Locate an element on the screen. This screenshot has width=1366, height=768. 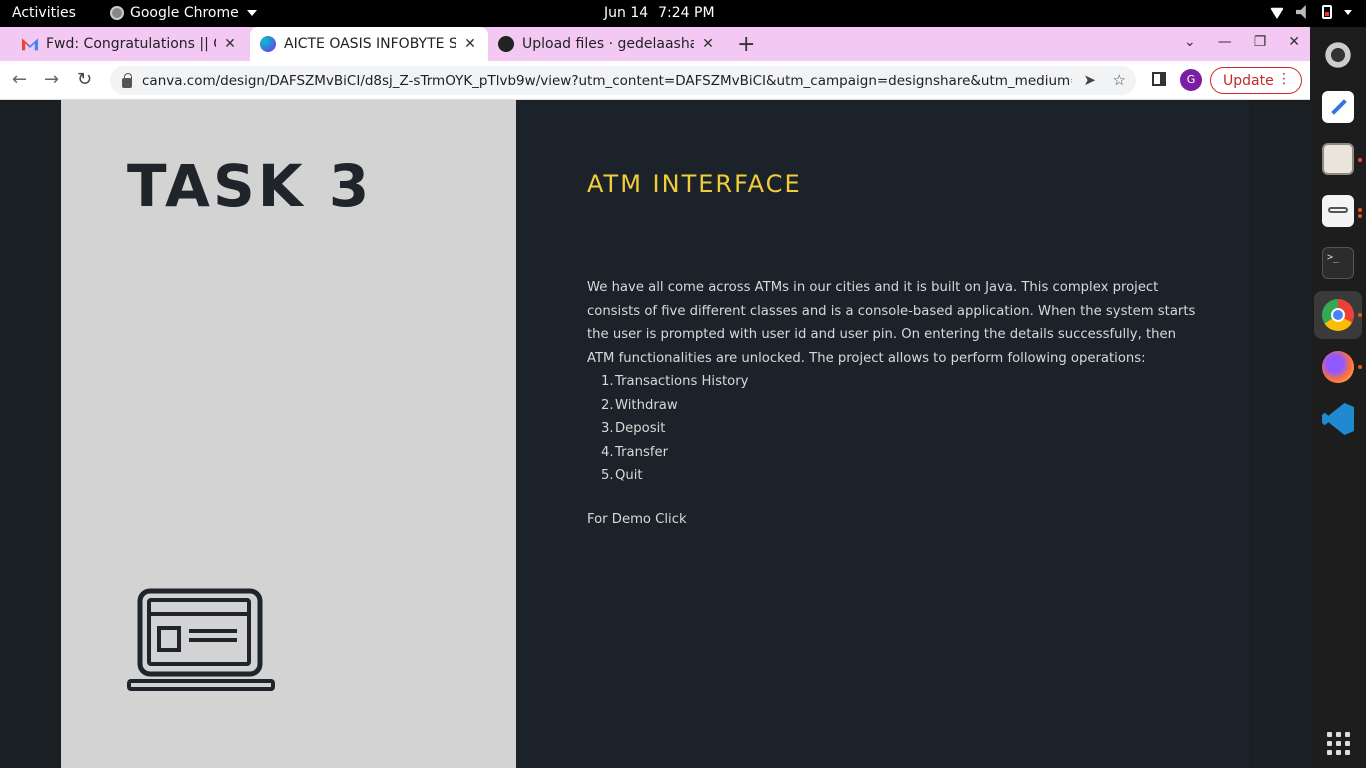
more-menu-icon: ⋮ is located at coordinates (1284, 79).